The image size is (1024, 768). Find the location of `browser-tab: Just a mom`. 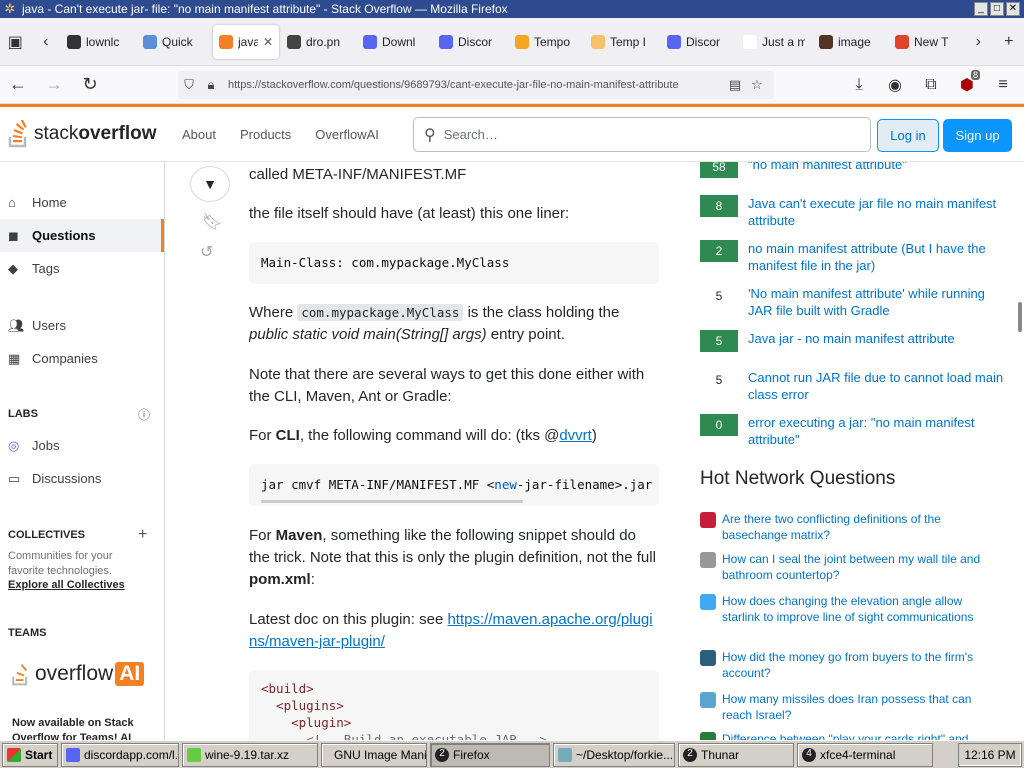

browser-tab: Just a mom is located at coordinates (774, 42).